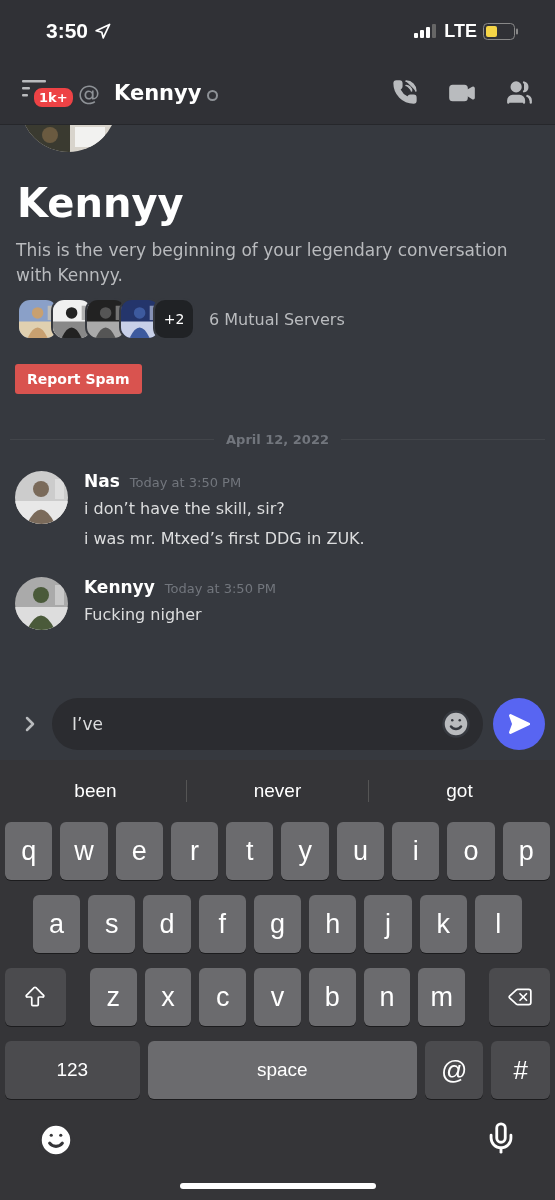 Image resolution: width=555 pixels, height=1200 pixels. Describe the element at coordinates (526, 851) in the screenshot. I see `letter-key: p` at that location.